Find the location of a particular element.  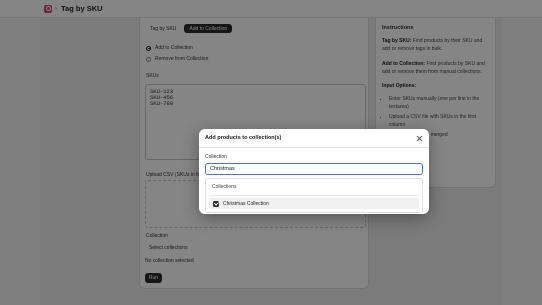

modal-title: Add products to collection(s) is located at coordinates (243, 138).